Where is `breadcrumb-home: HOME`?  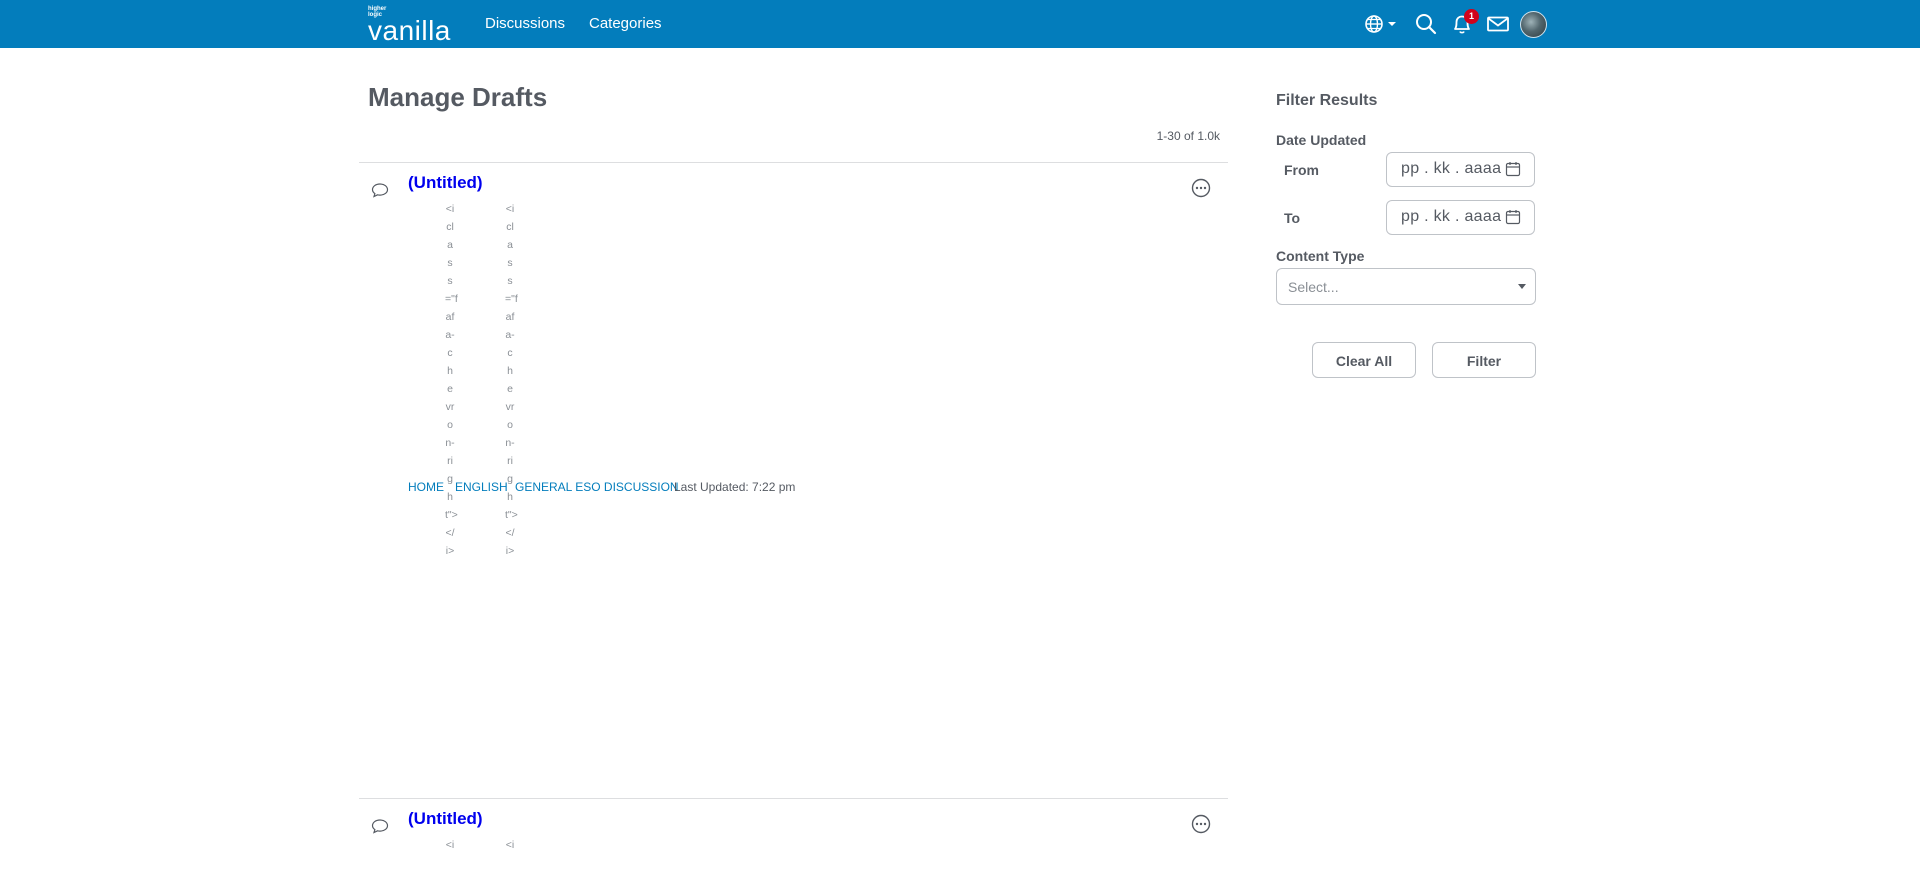 breadcrumb-home: HOME is located at coordinates (426, 487).